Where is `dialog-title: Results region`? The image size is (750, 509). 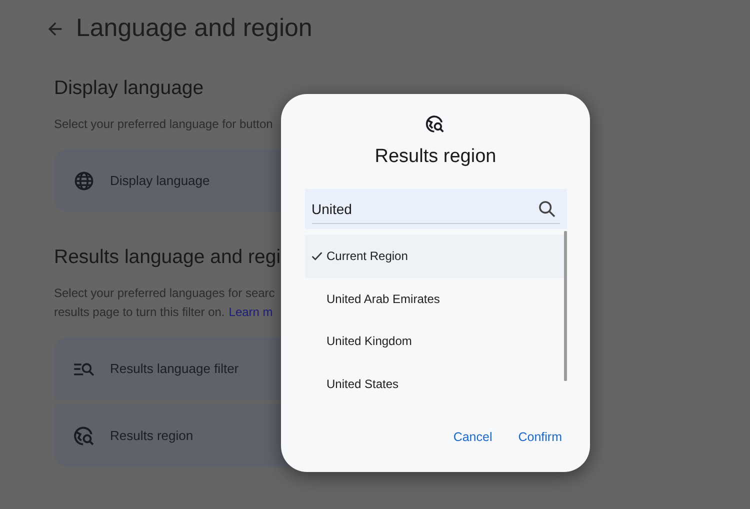
dialog-title: Results region is located at coordinates (435, 157).